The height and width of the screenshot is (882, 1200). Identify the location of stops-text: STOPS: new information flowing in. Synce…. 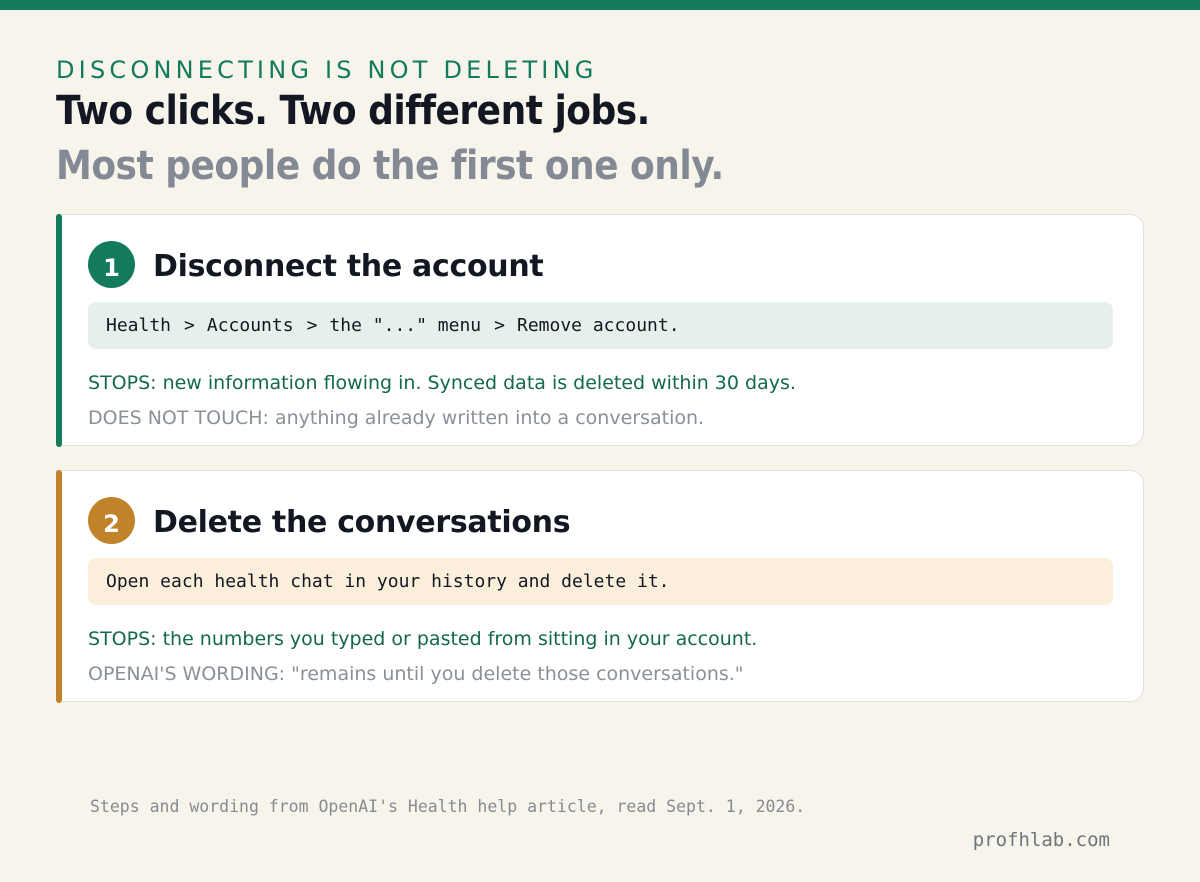
(442, 383).